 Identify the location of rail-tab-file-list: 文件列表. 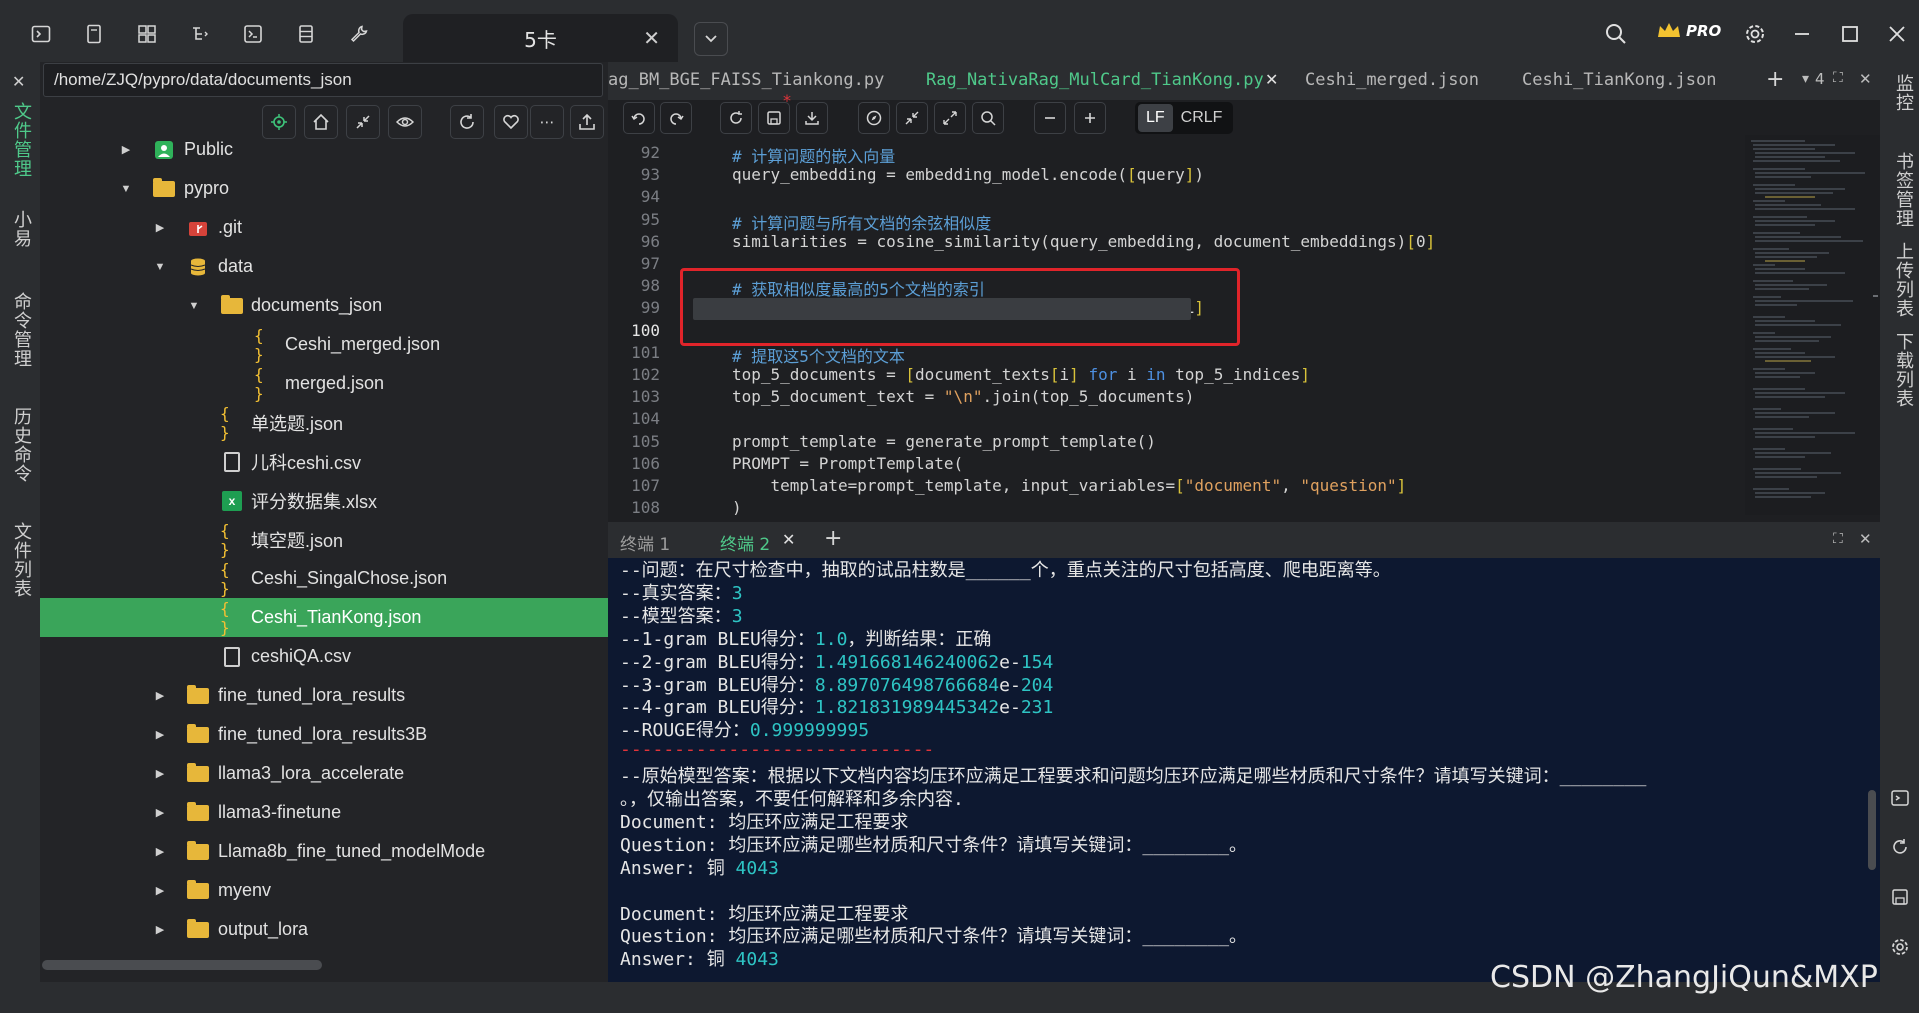
(21, 560).